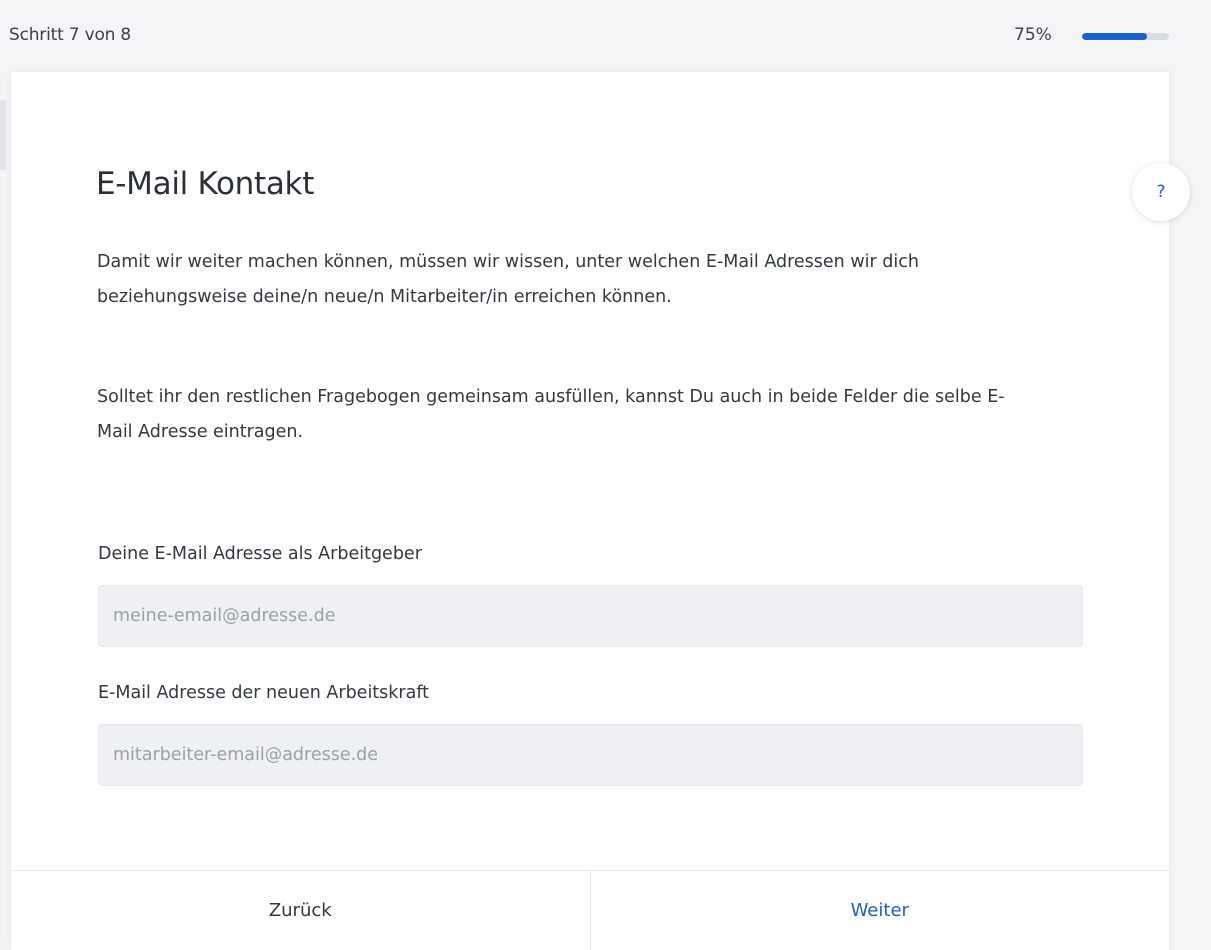 This screenshot has height=950, width=1211. What do you see at coordinates (1033, 35) in the screenshot?
I see `progress-percent: 75%` at bounding box center [1033, 35].